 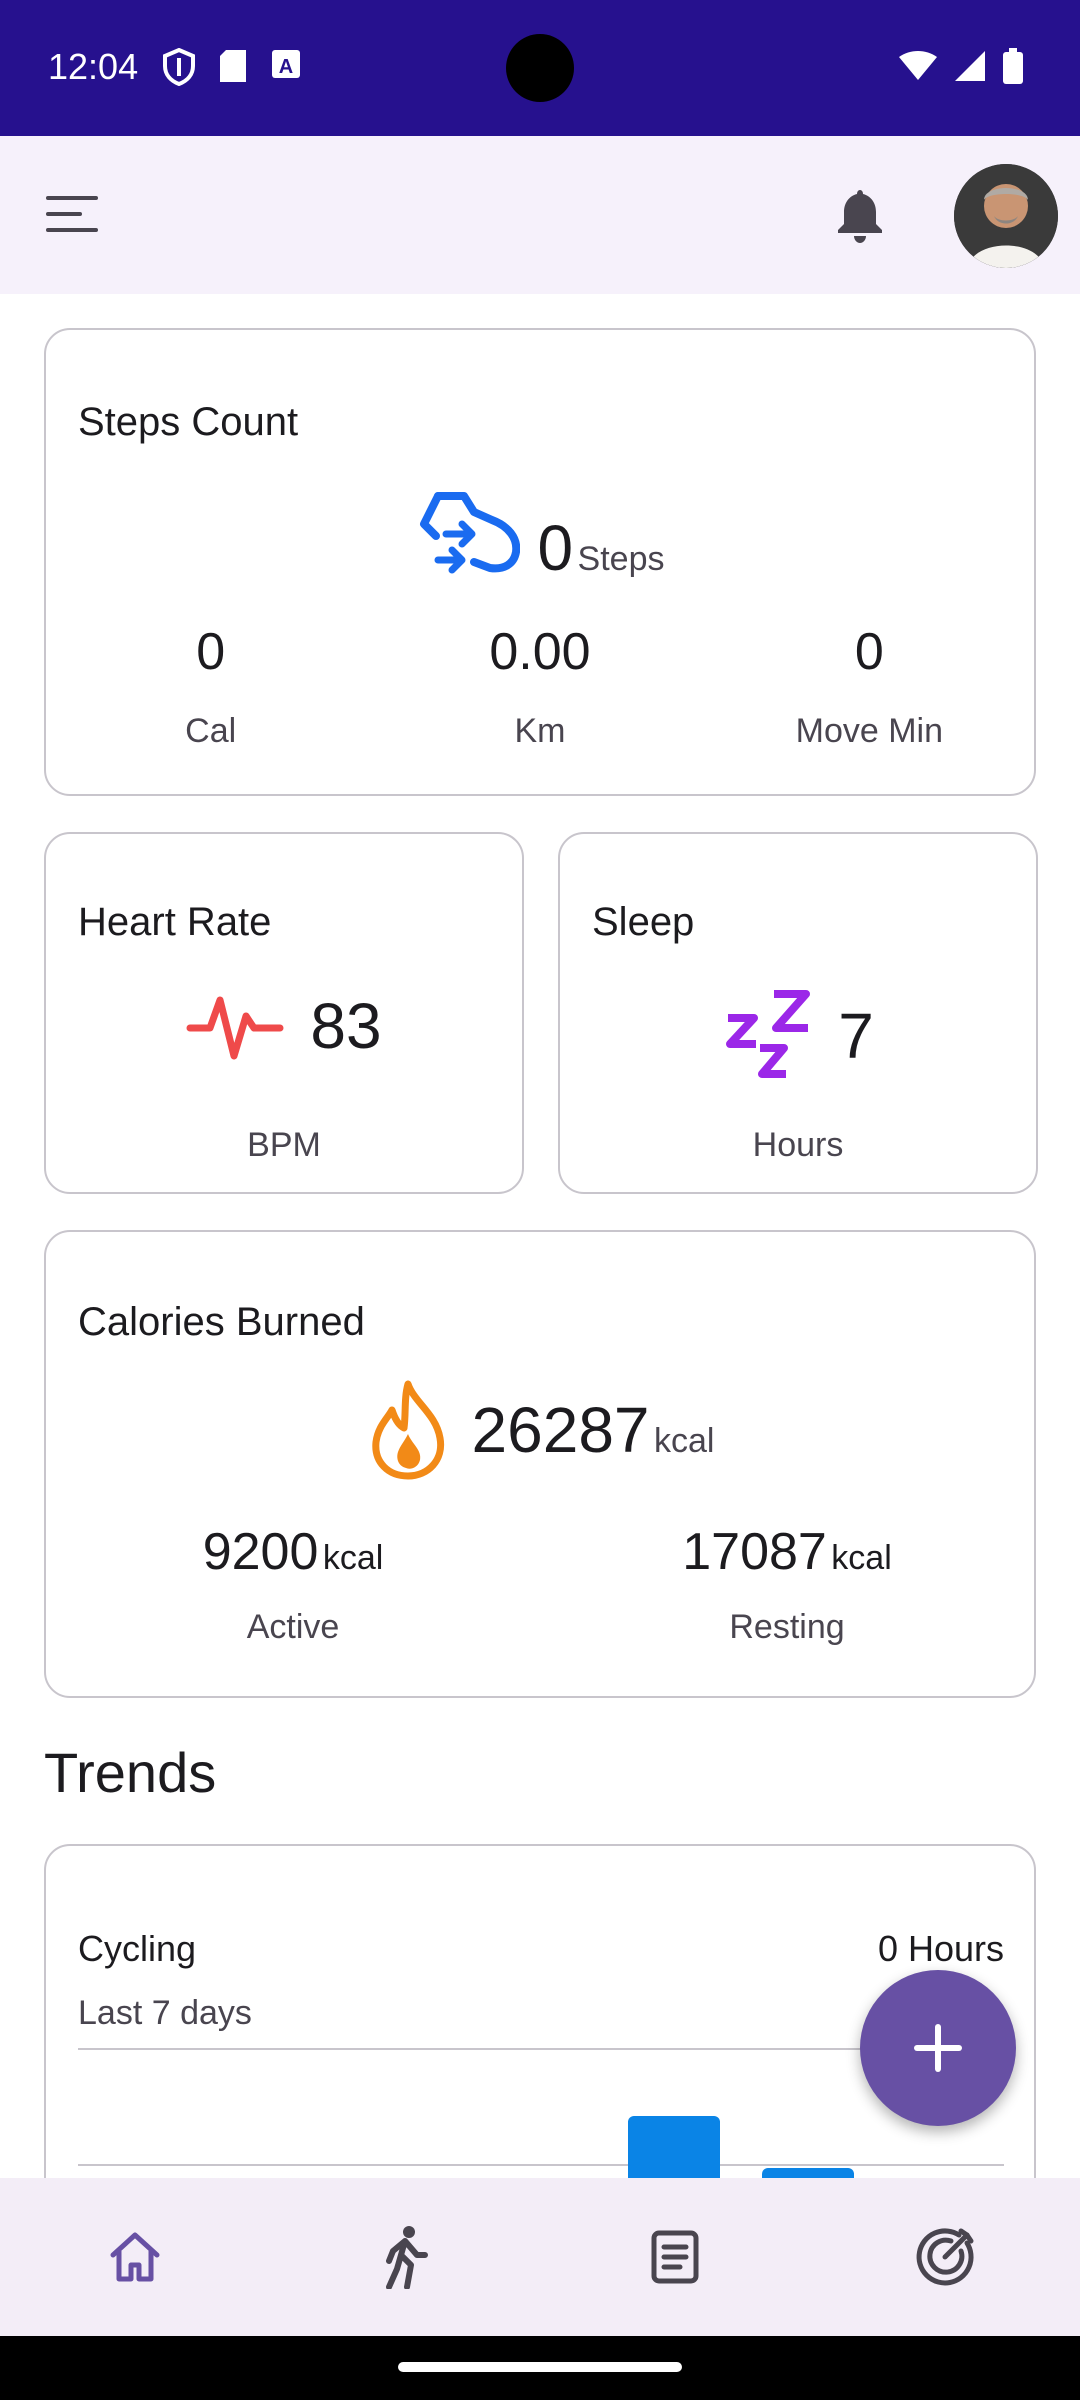 I want to click on bottom-navigation, so click(x=540, y=2257).